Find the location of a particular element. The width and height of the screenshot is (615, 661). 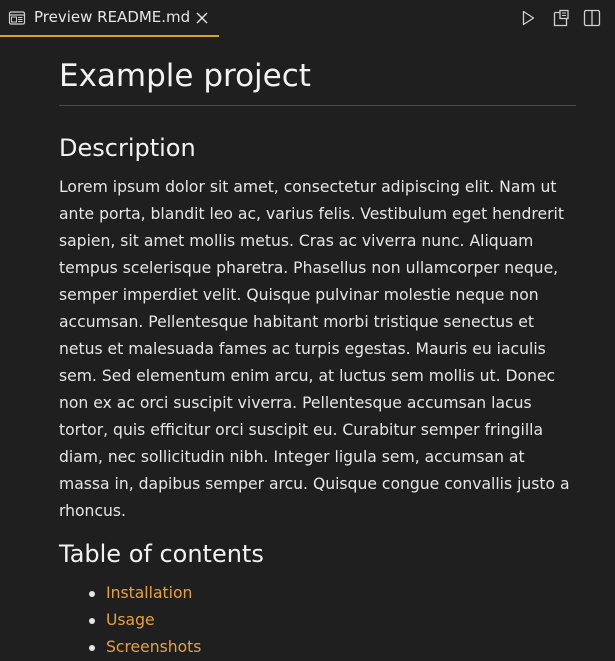

close-icon is located at coordinates (202, 18).